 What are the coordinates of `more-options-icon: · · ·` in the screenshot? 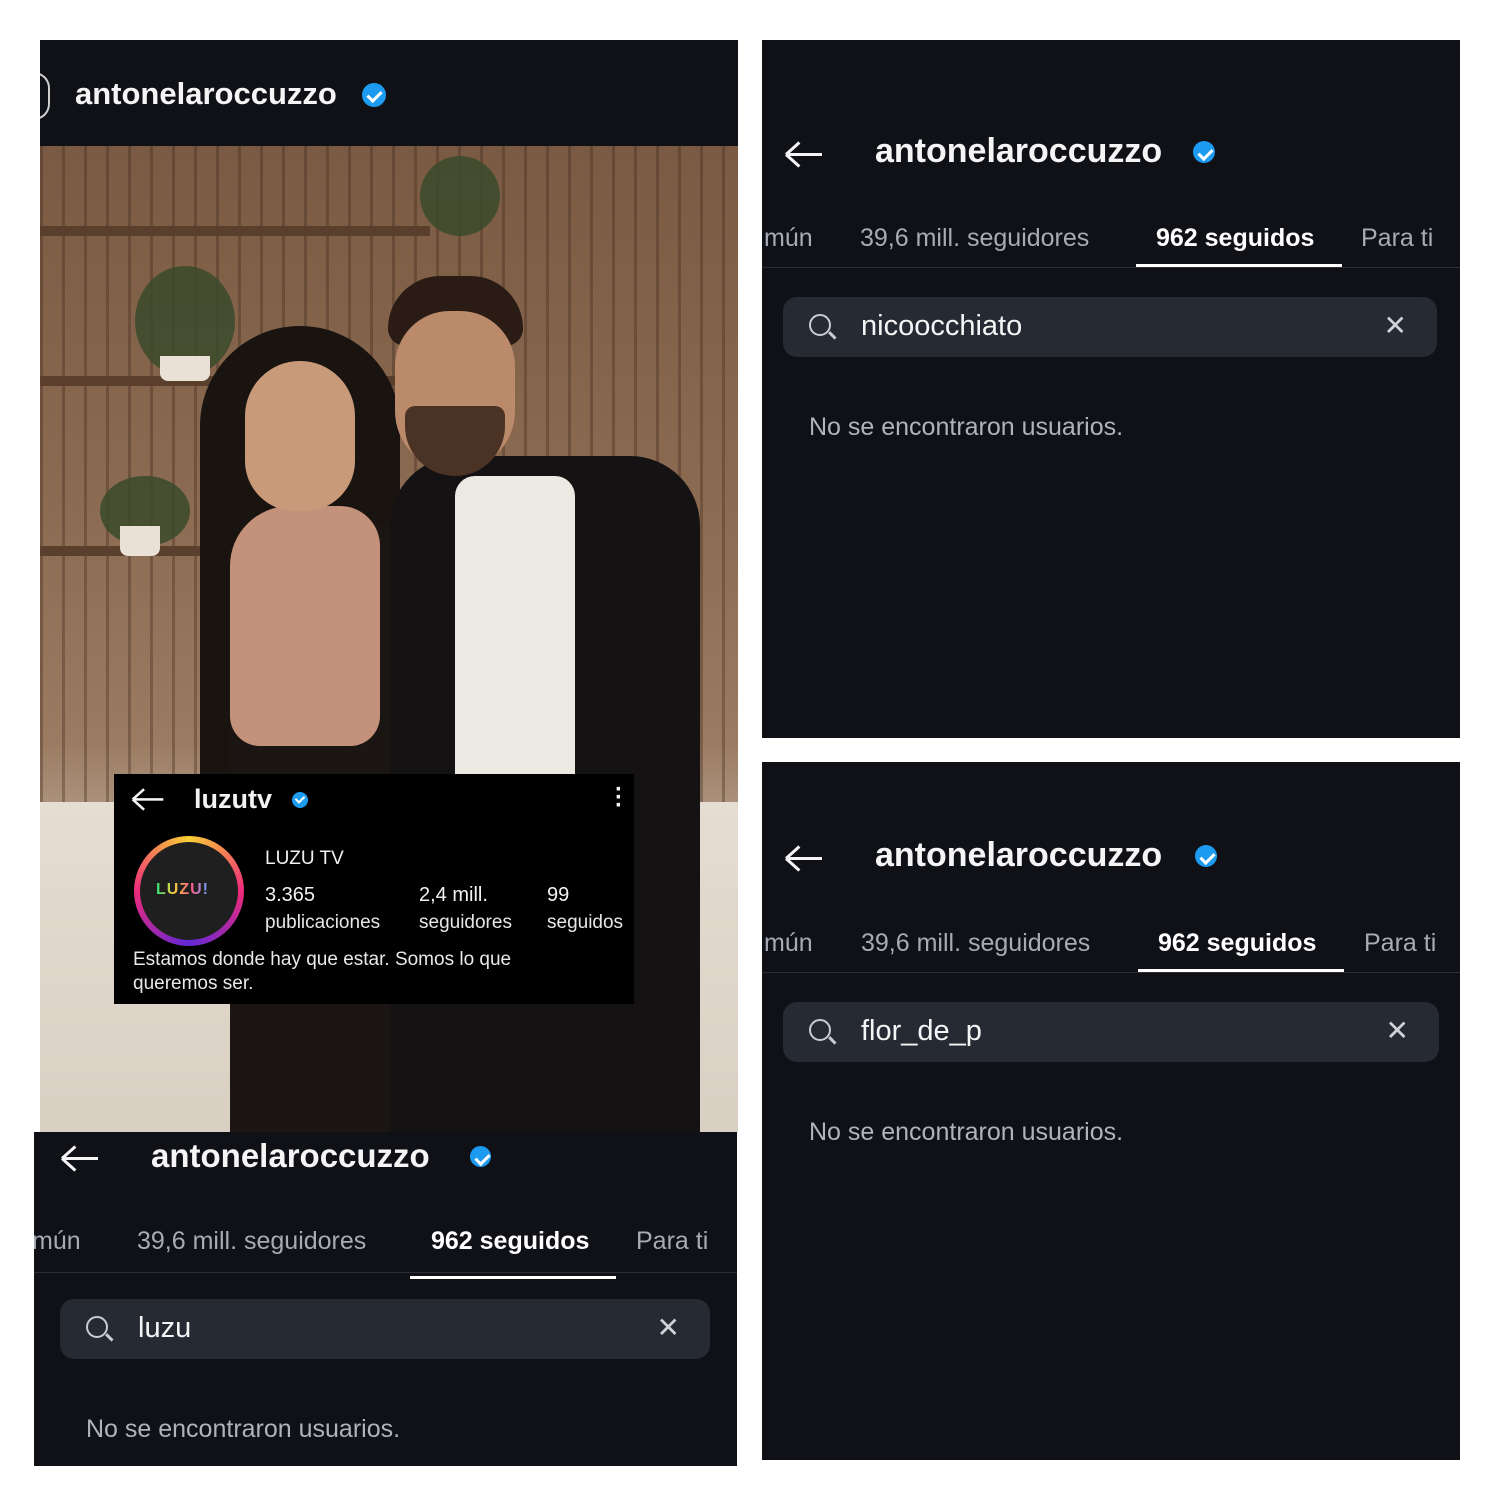 It's located at (619, 798).